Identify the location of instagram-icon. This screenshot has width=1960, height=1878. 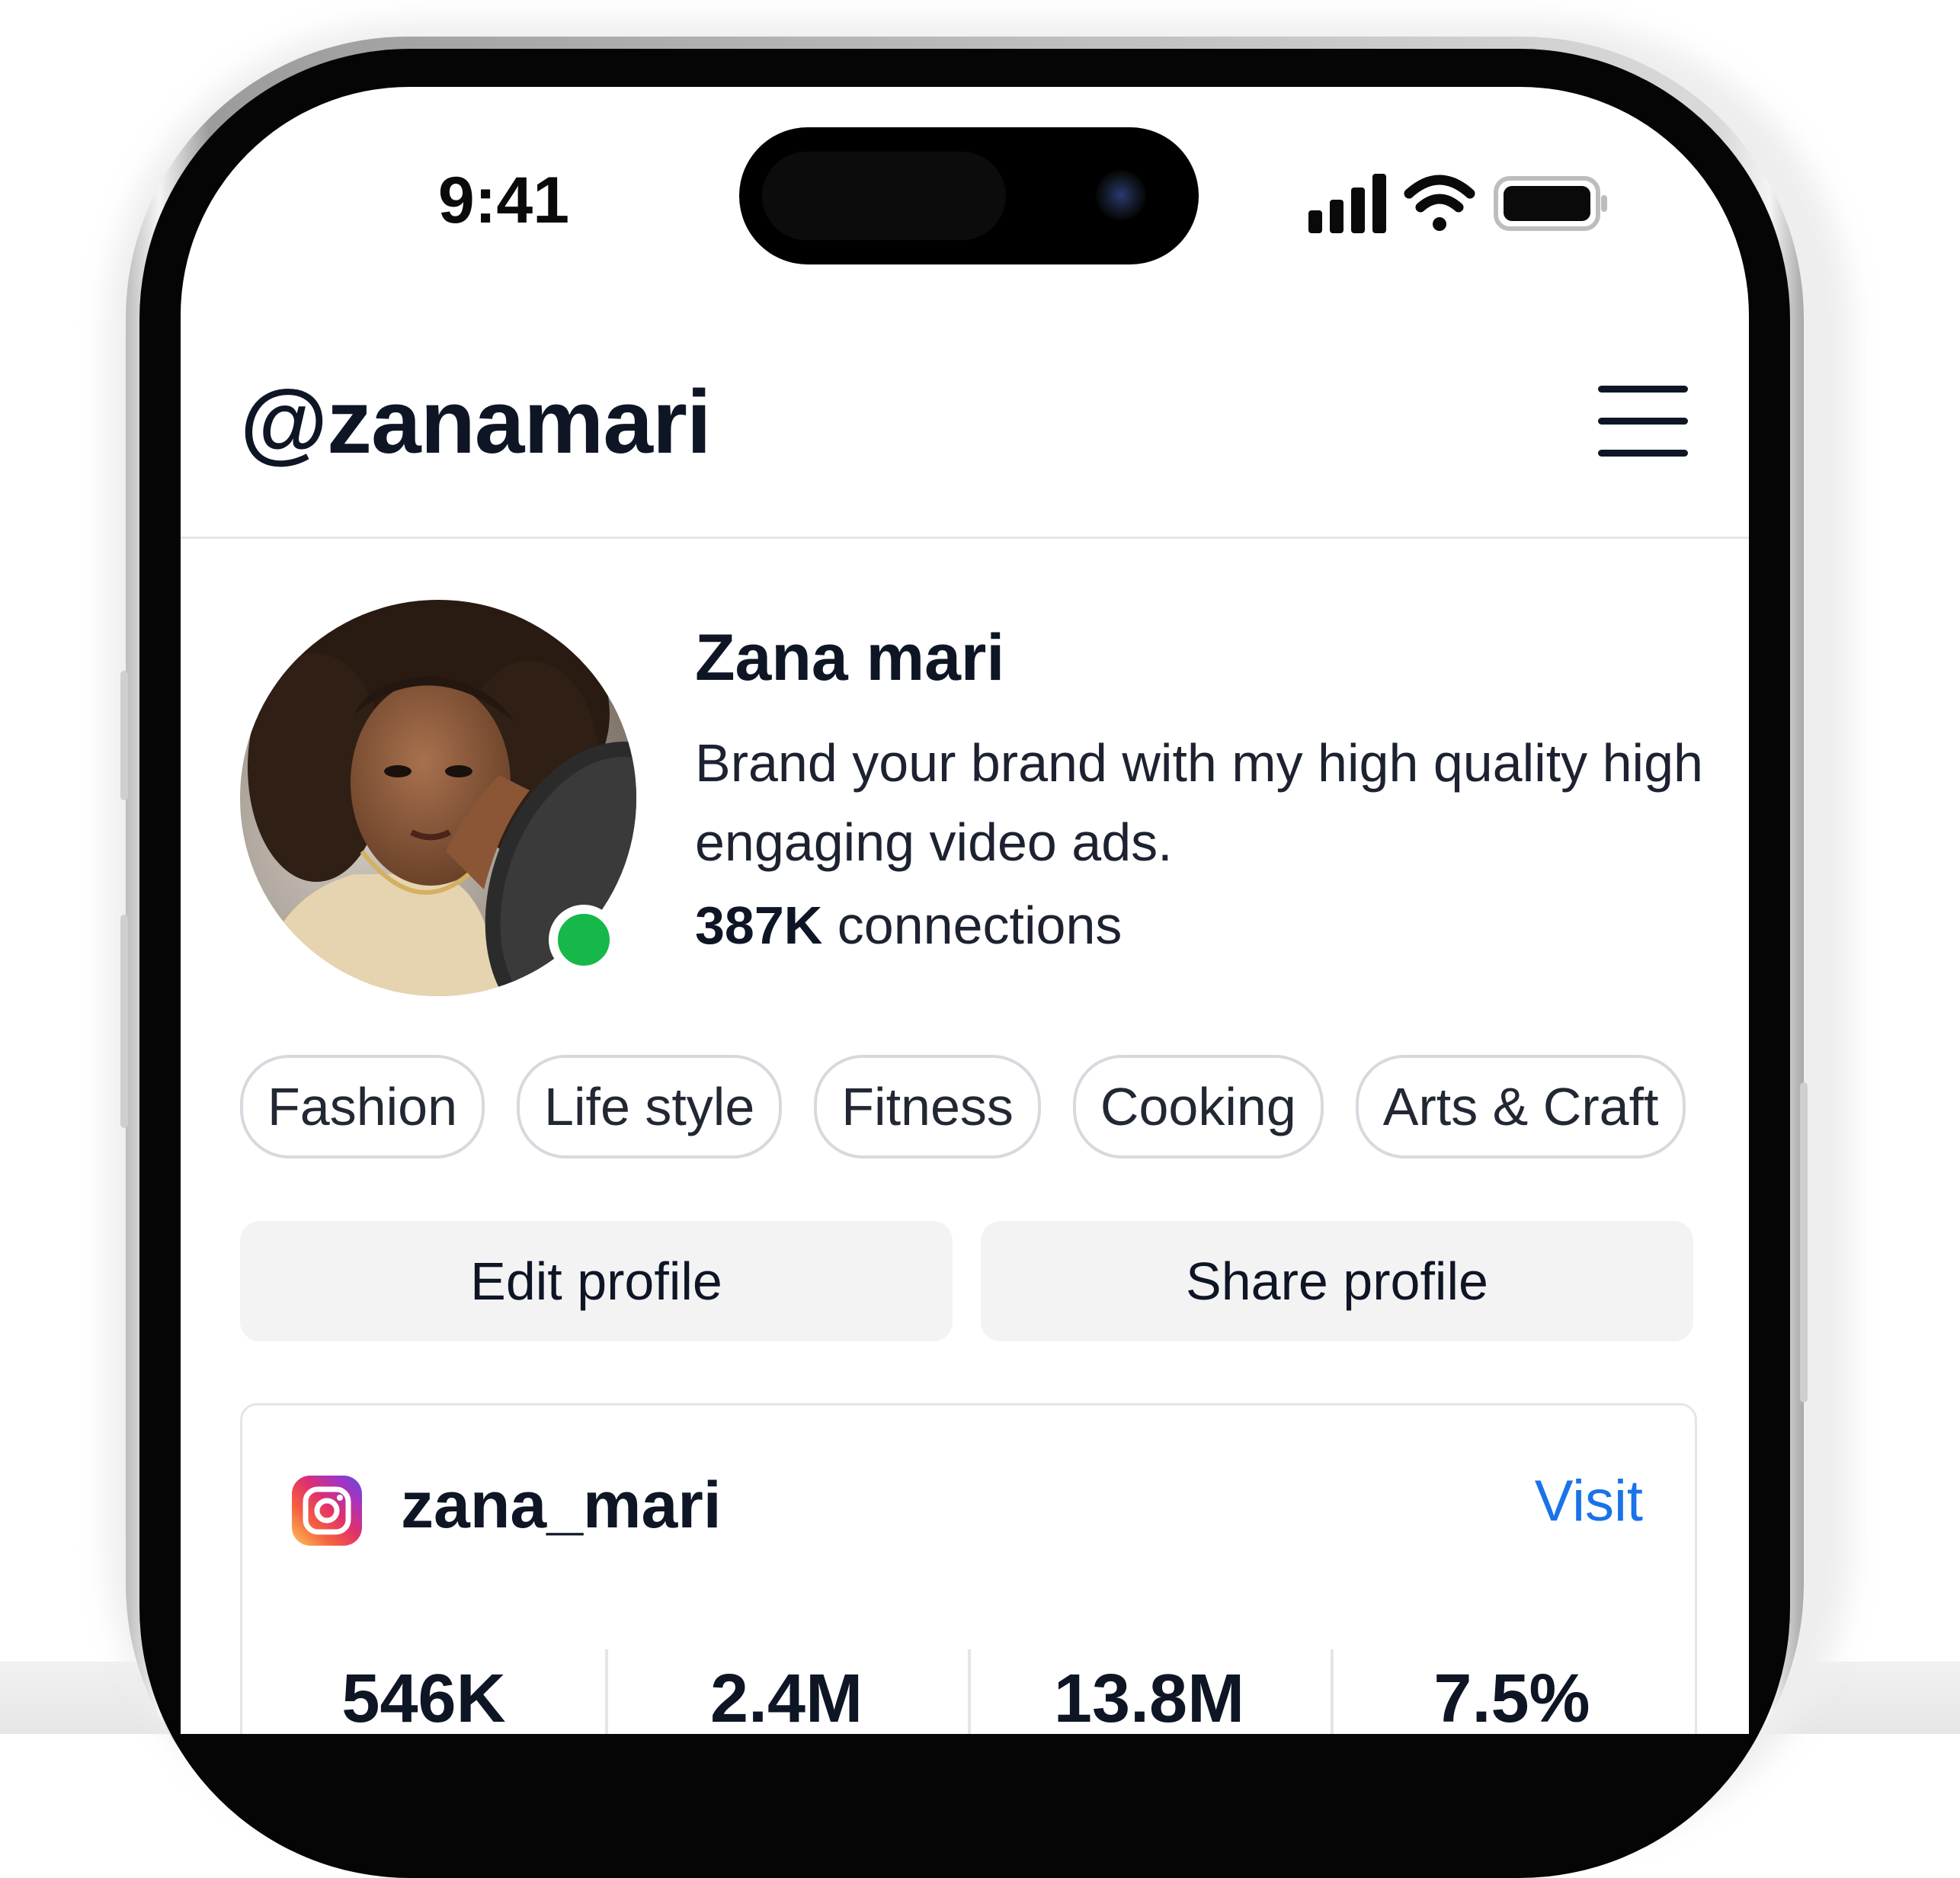
(327, 1511).